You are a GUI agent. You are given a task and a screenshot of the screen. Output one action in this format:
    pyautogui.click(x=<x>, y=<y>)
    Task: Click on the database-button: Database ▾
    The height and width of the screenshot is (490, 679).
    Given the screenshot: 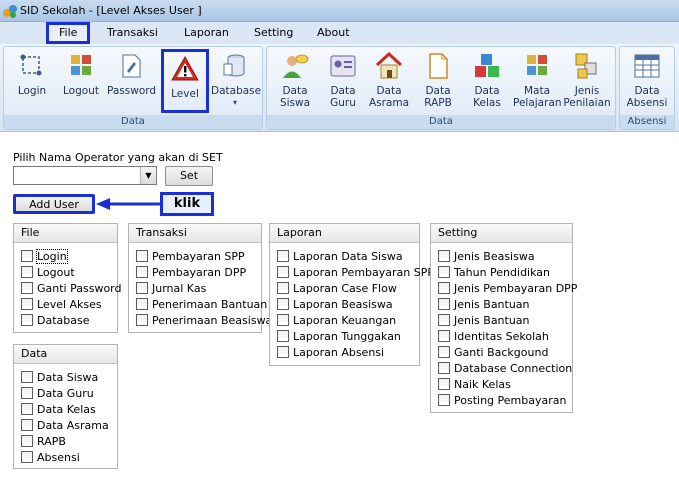 What is the action you would take?
    pyautogui.click(x=236, y=80)
    